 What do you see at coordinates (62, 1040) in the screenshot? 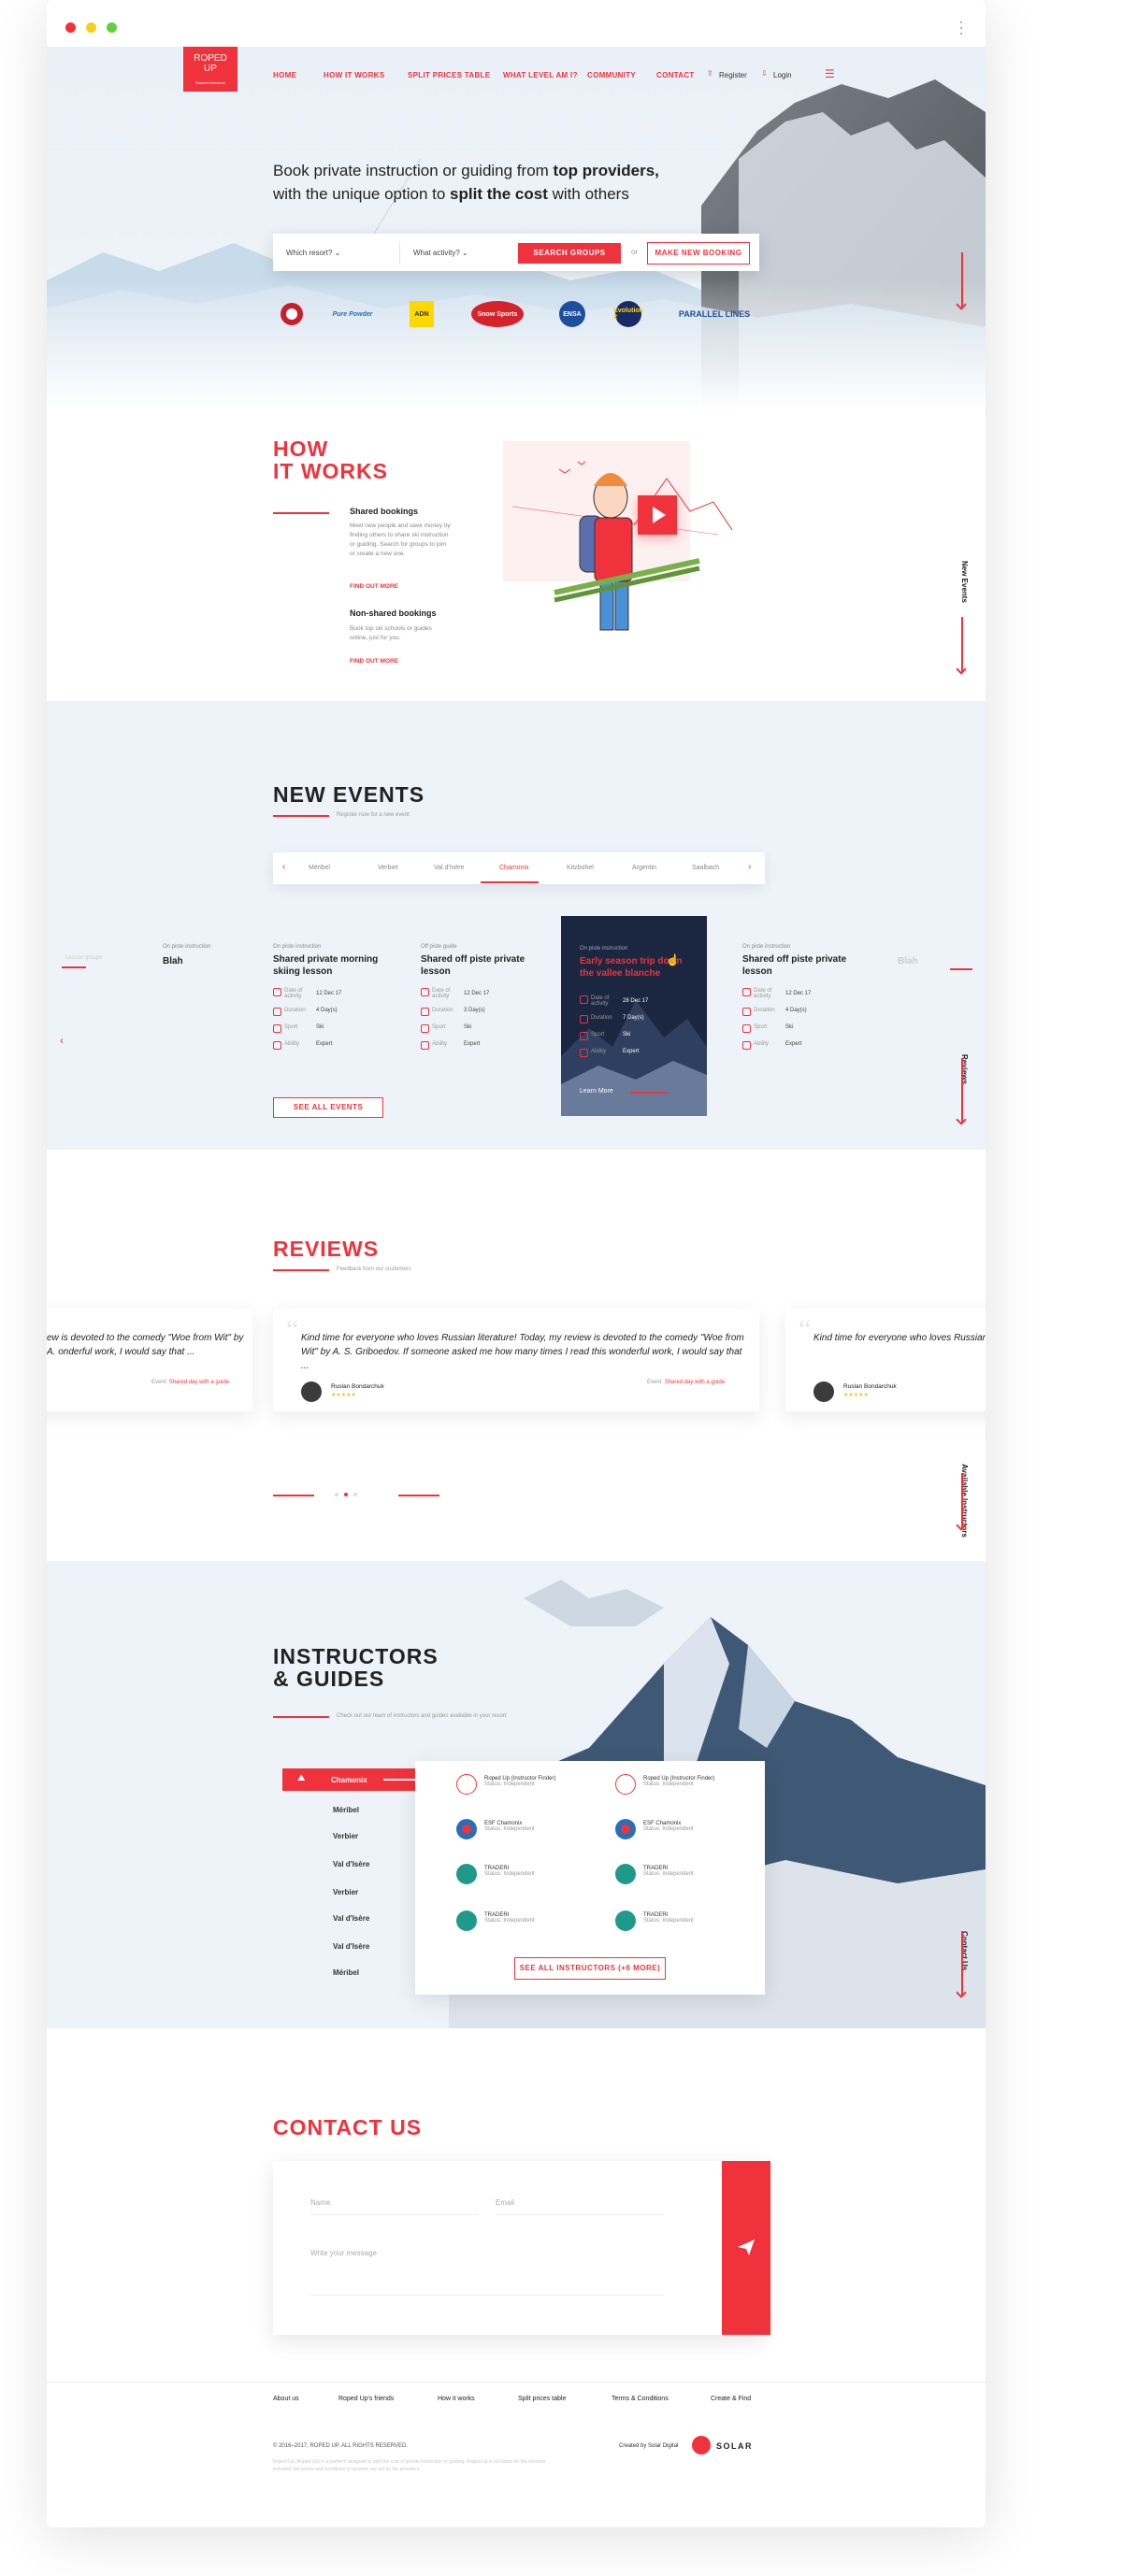
I see `carousel-prev-icon: ‹` at bounding box center [62, 1040].